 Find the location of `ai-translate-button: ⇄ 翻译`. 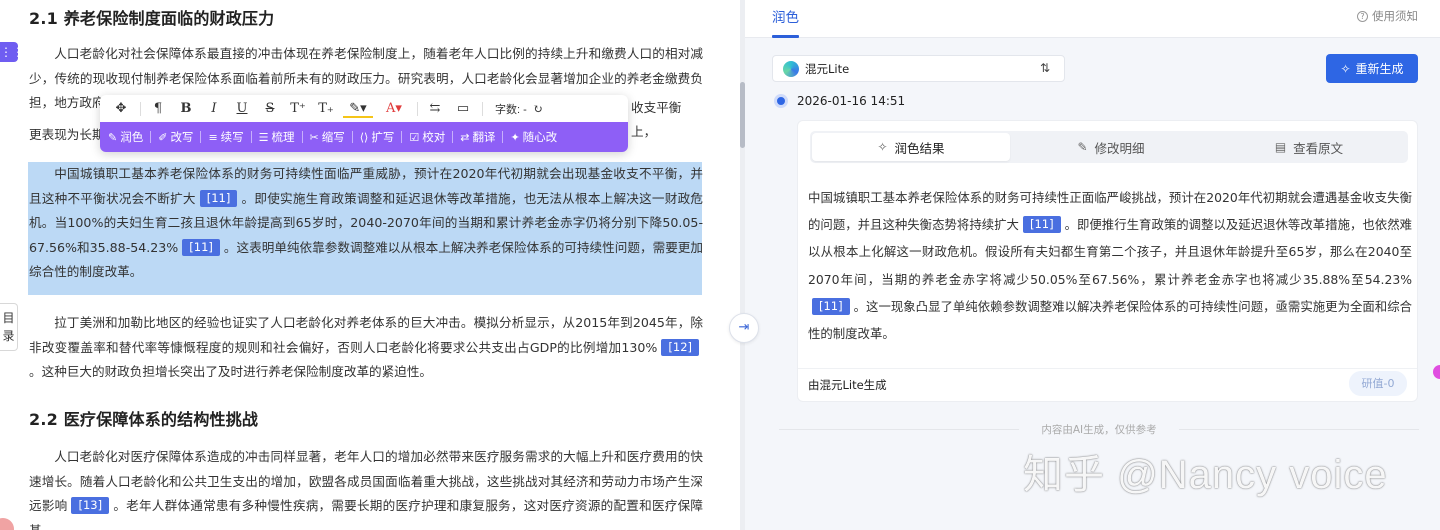

ai-translate-button: ⇄ 翻译 is located at coordinates (477, 137).